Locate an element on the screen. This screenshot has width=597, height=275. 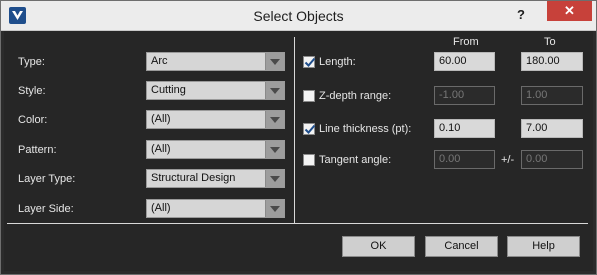
tangent-angle-to-input: 0.00 is located at coordinates (552, 159).